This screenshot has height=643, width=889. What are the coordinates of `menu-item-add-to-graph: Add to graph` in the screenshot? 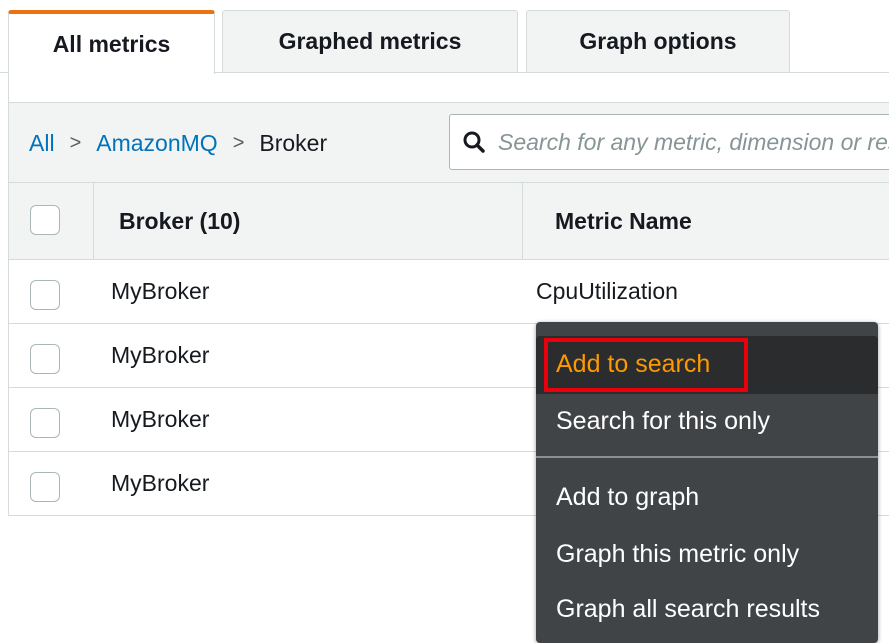 It's located at (627, 497).